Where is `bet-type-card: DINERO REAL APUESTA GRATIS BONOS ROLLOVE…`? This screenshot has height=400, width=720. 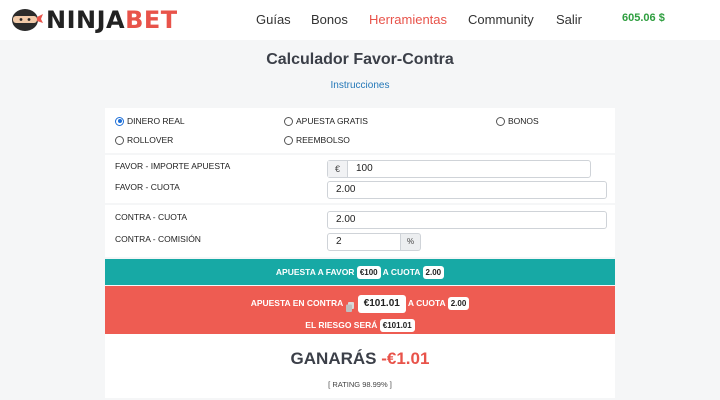
bet-type-card: DINERO REAL APUESTA GRATIS BONOS ROLLOVE… is located at coordinates (360, 130).